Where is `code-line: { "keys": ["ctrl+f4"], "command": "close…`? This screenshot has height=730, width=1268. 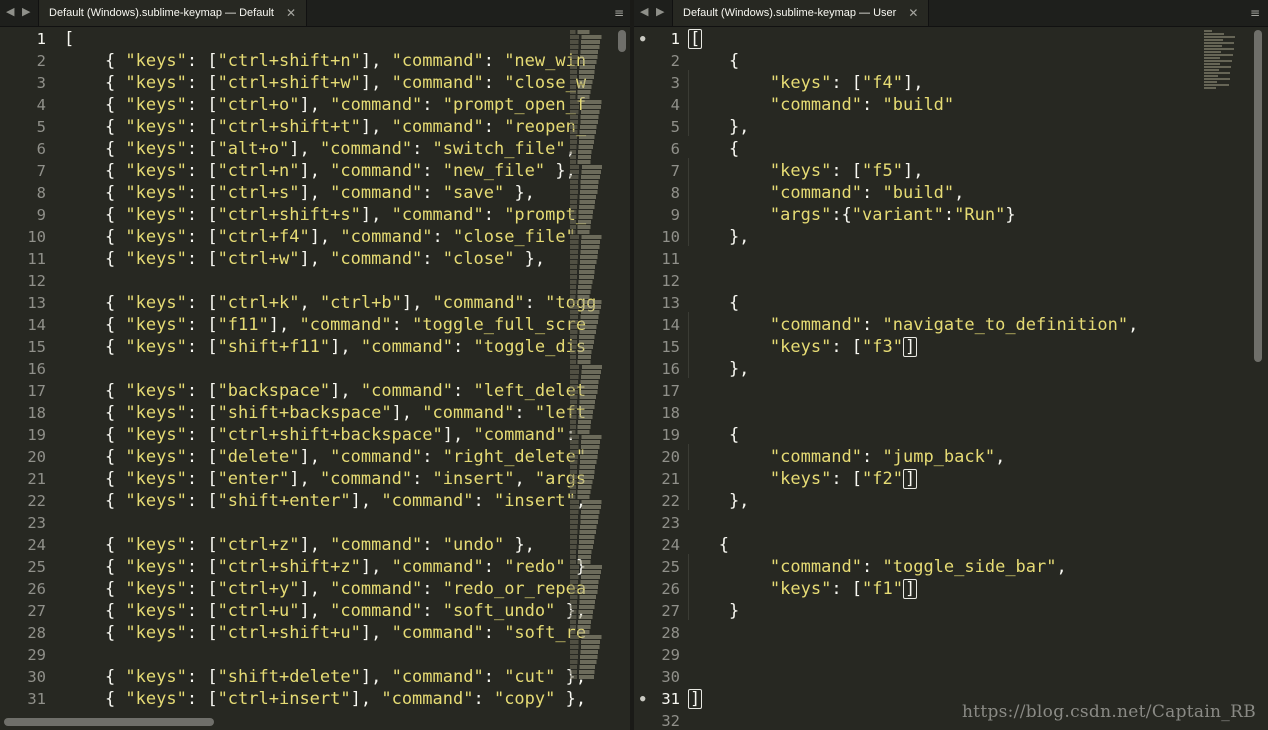
code-line: { "keys": ["ctrl+f4"], "command": "close… is located at coordinates (347, 237).